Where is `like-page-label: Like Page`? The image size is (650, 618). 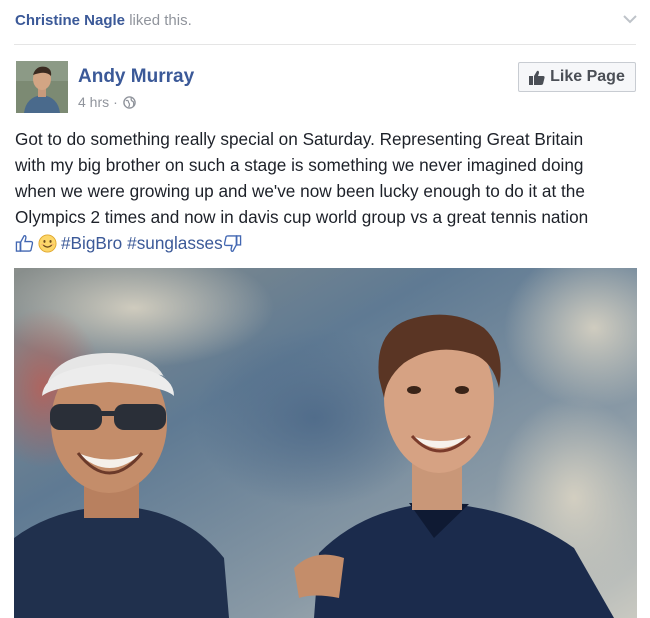
like-page-label: Like Page is located at coordinates (587, 76).